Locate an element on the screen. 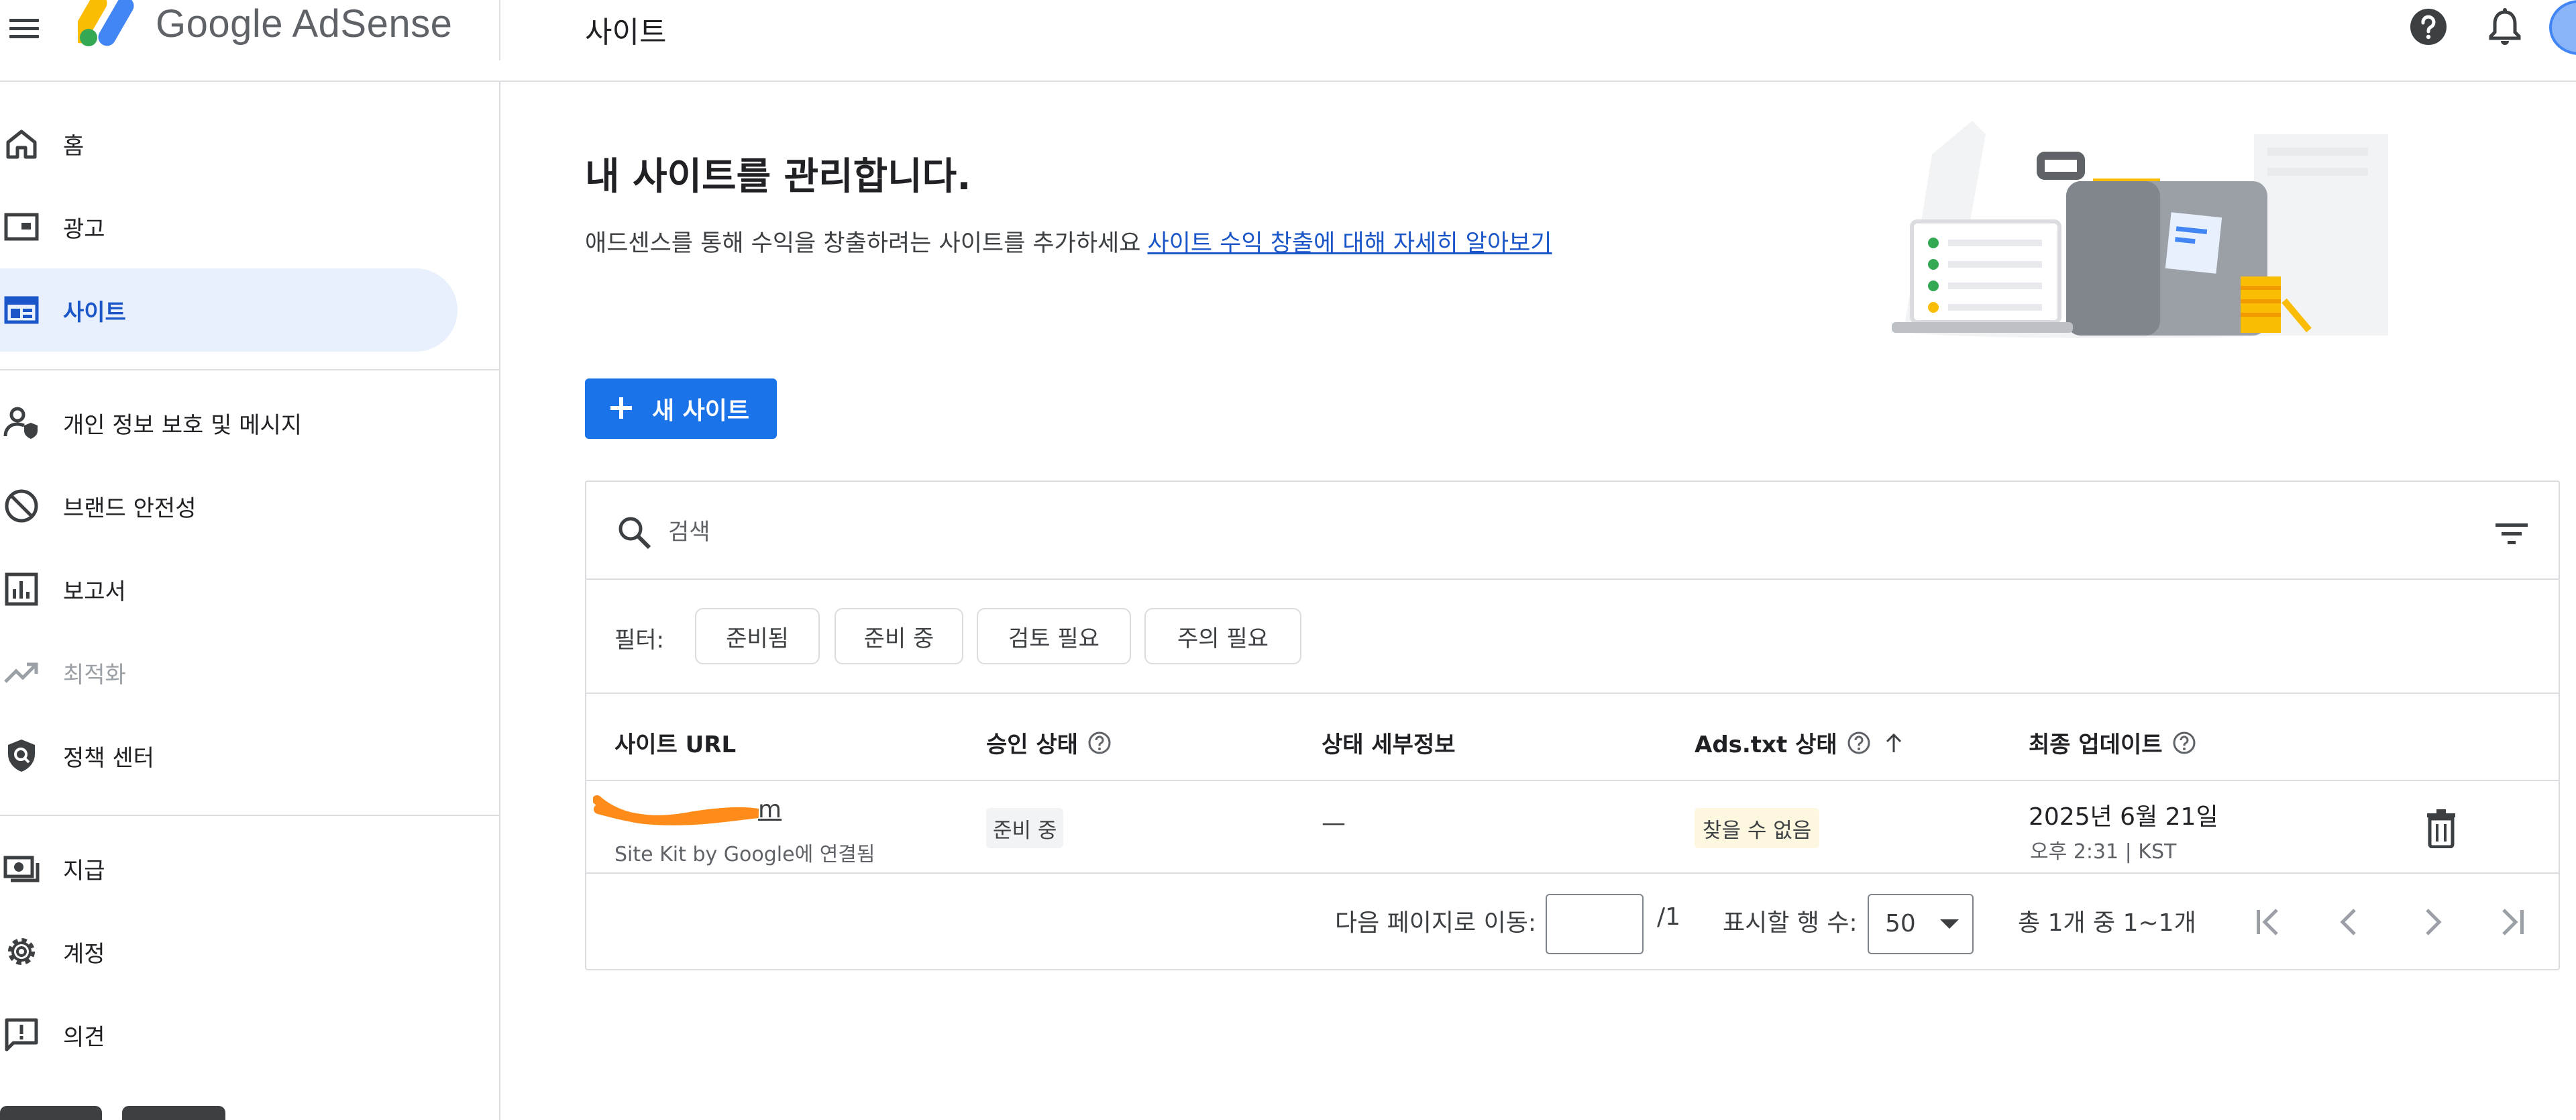  sidebar-item-label: 지급 is located at coordinates (84, 871).